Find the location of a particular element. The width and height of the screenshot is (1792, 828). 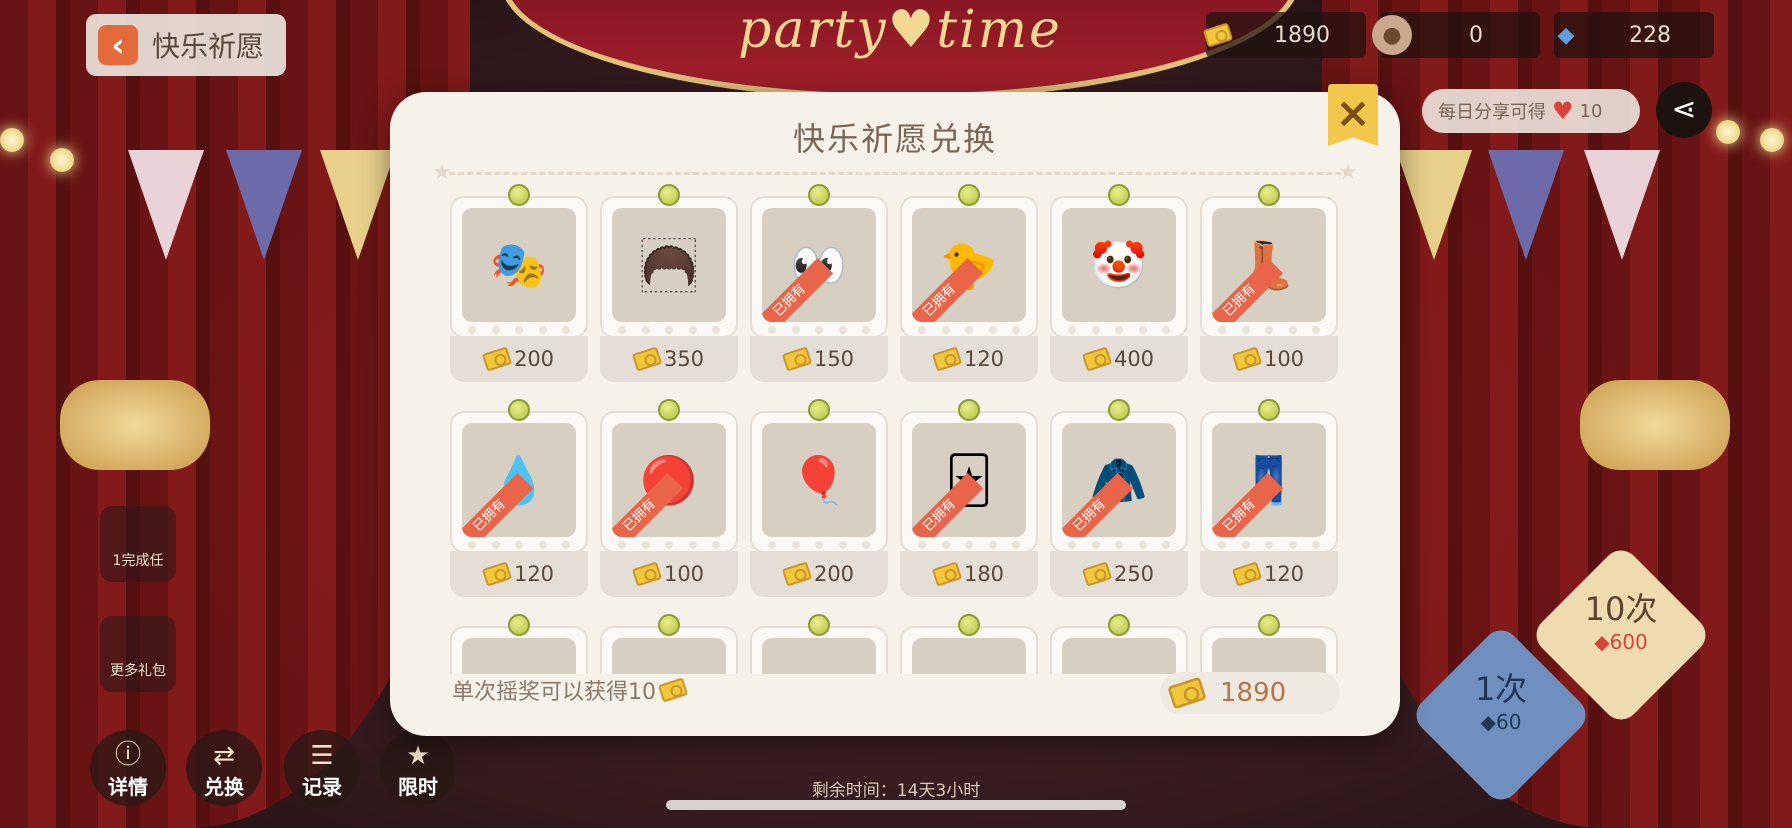

exchange-item-card: 🎈 200 is located at coordinates (819, 498).